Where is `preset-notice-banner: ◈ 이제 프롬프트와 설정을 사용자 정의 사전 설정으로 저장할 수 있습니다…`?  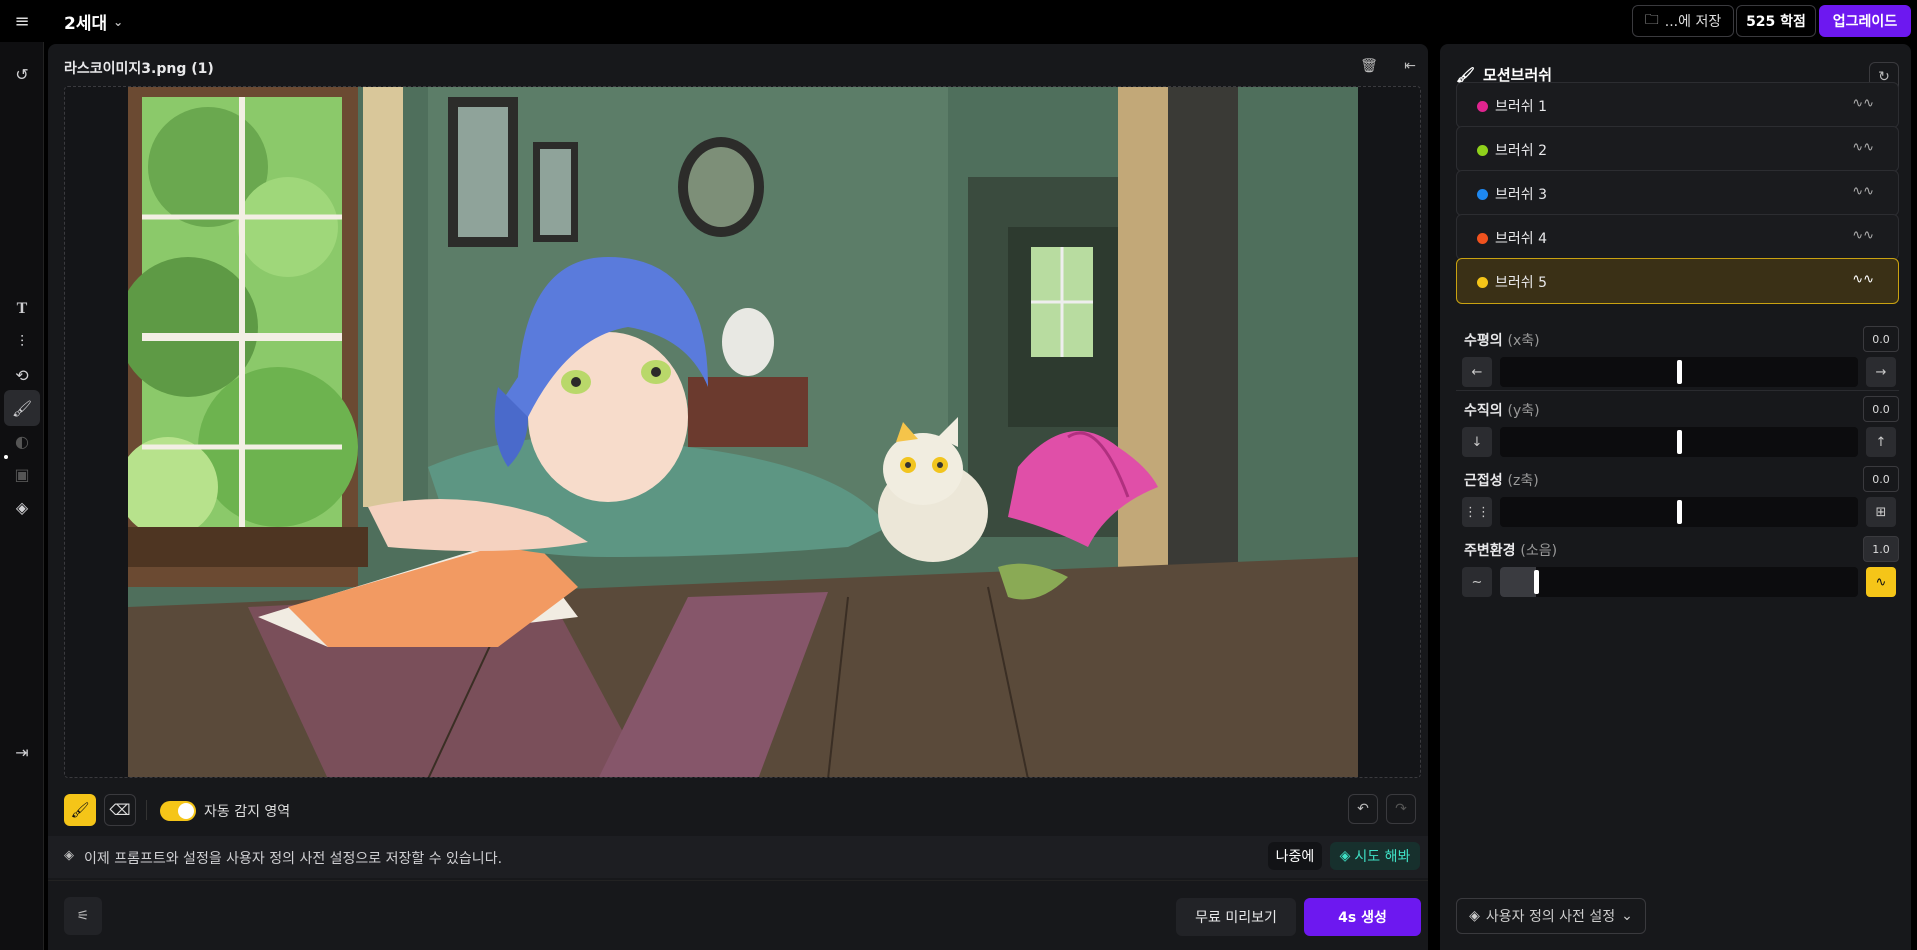
preset-notice-banner: ◈ 이제 프롬프트와 설정을 사용자 정의 사전 설정으로 저장할 수 있습니다… is located at coordinates (738, 857).